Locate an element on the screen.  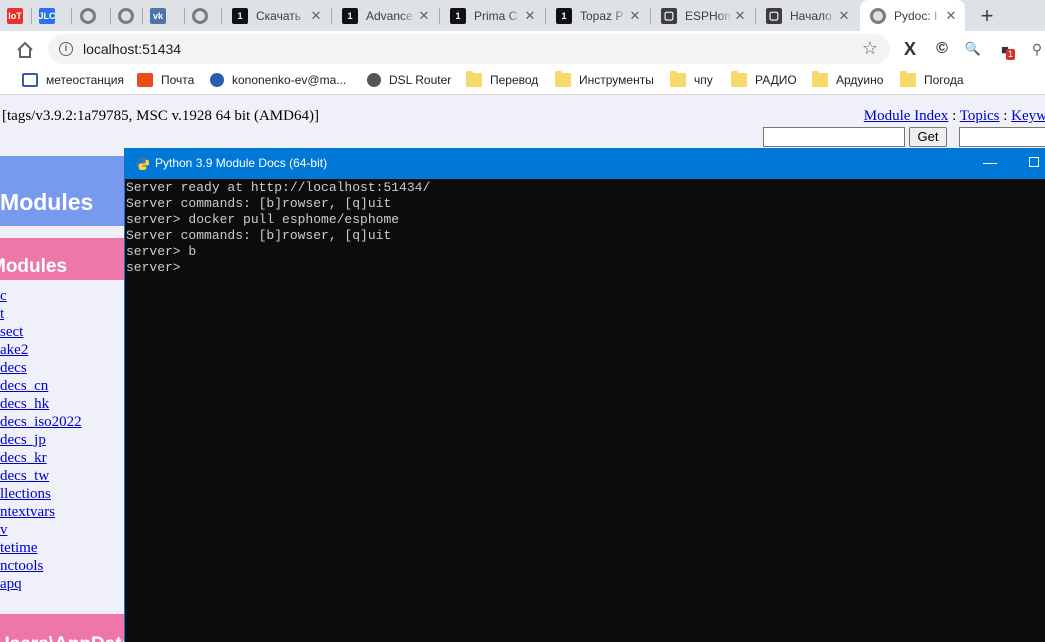
extension-copyright-icon: © is located at coordinates (942, 49).